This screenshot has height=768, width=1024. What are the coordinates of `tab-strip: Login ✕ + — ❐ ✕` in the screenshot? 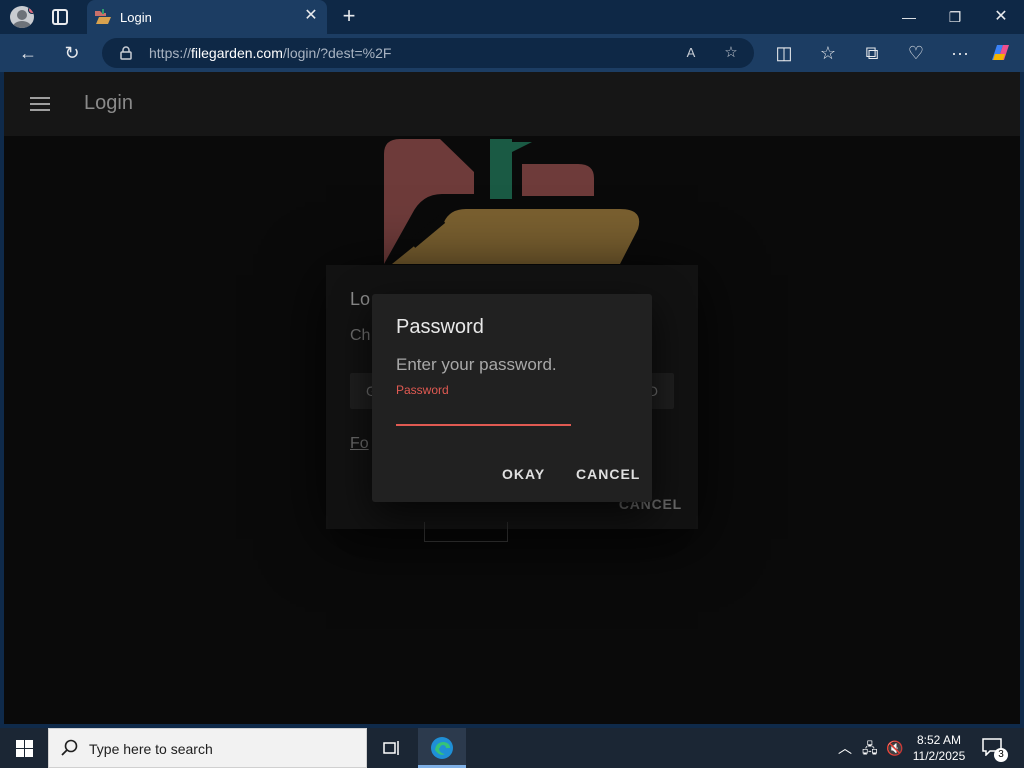 It's located at (512, 17).